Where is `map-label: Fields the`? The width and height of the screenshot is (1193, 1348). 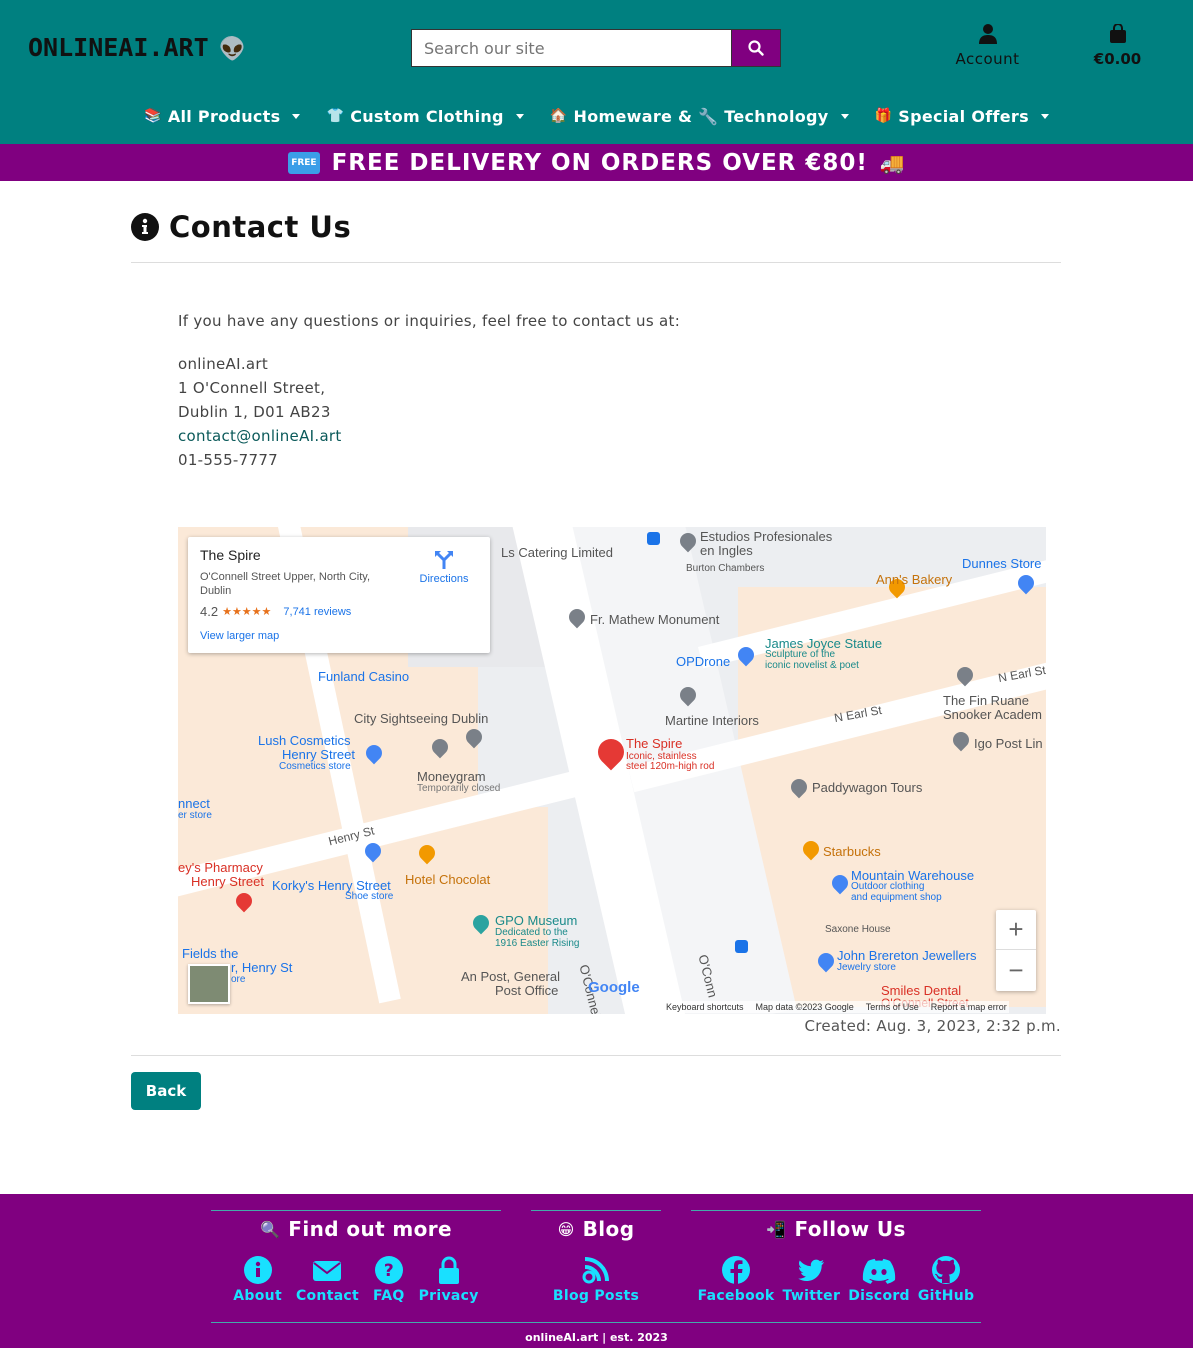 map-label: Fields the is located at coordinates (210, 953).